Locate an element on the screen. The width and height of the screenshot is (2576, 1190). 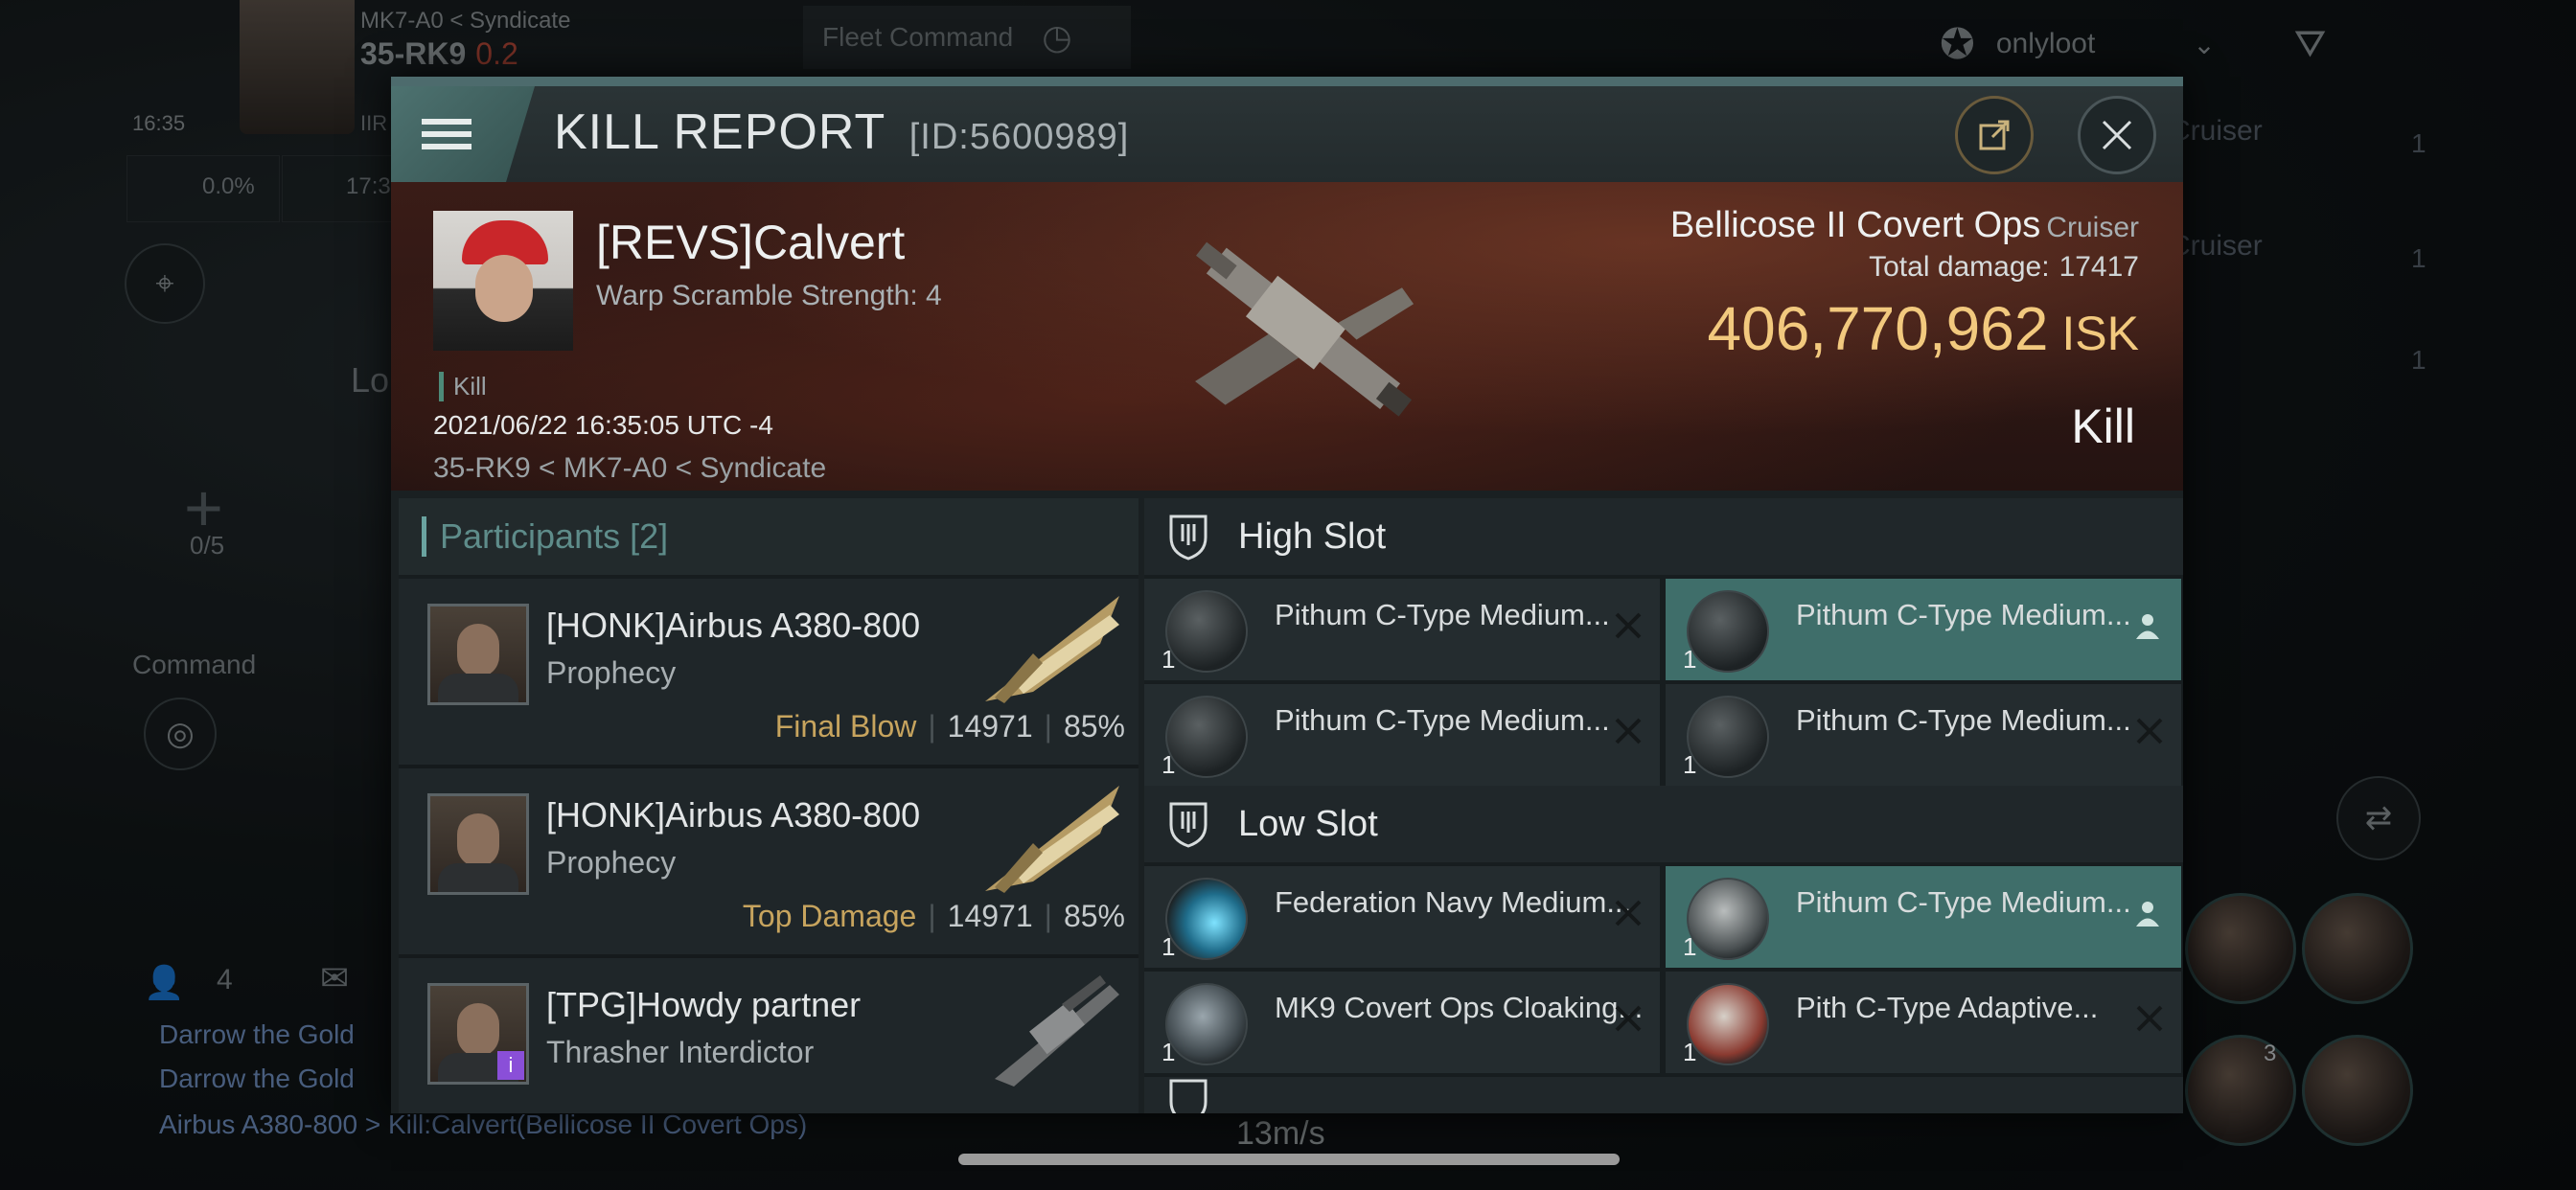
menu-button is located at coordinates (463, 134).